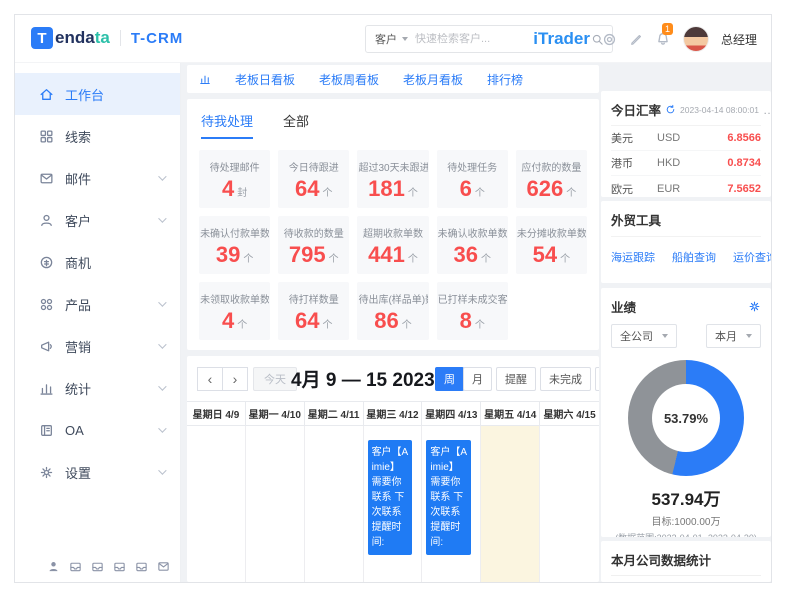 The height and width of the screenshot is (597, 796). I want to click on sidebar-footer, so click(108, 566).